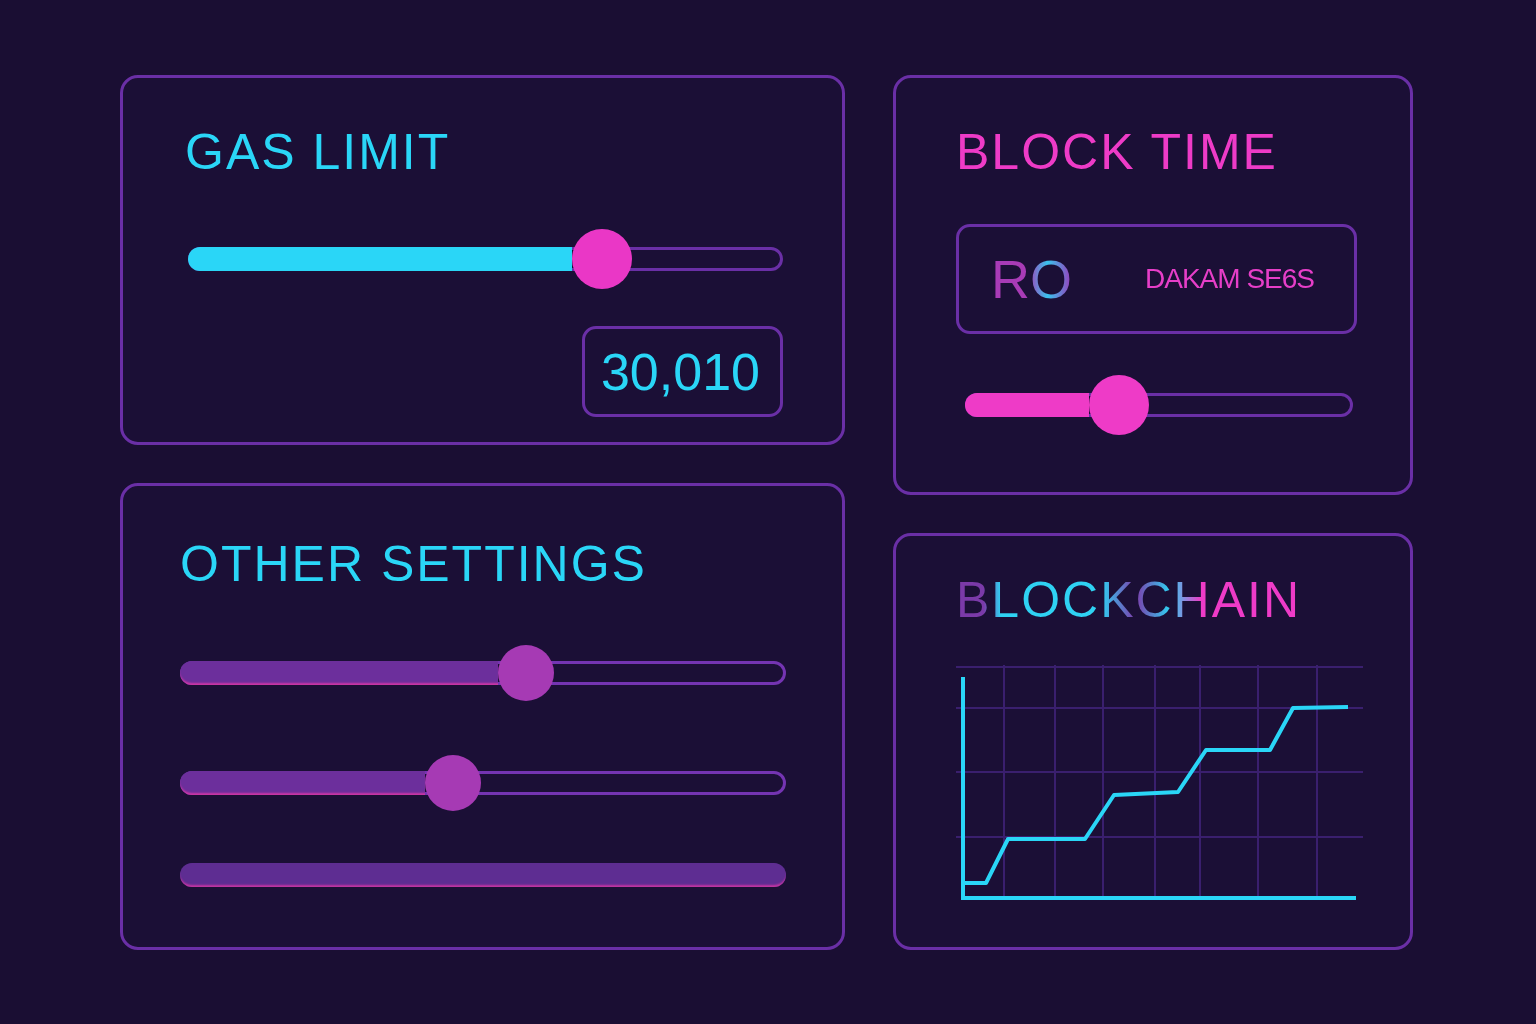 The height and width of the screenshot is (1024, 1536). Describe the element at coordinates (1117, 152) in the screenshot. I see `card-title: BLOCK TIME` at that location.